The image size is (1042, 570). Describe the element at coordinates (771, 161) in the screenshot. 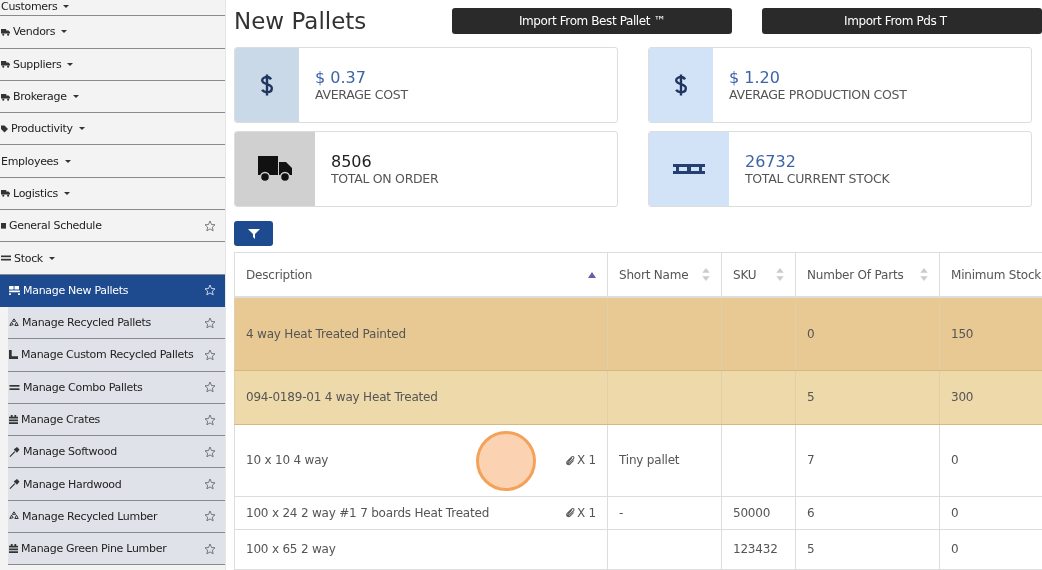

I see `stat-value: 26732` at that location.